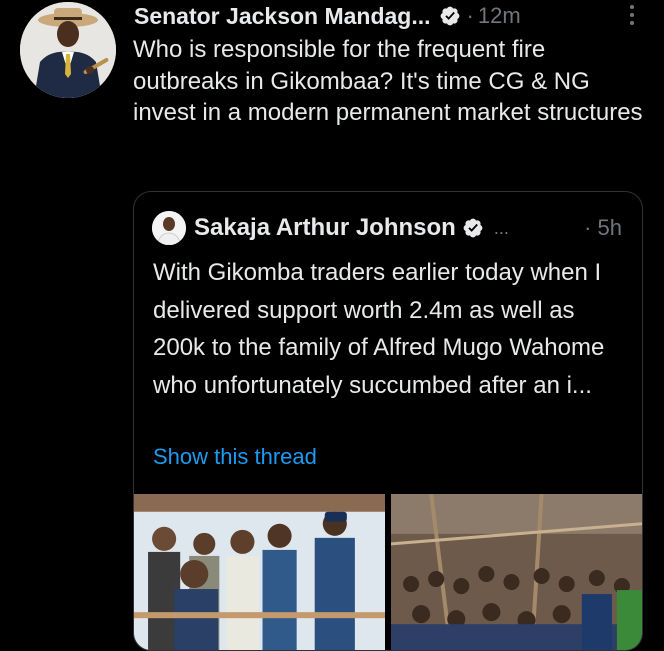 This screenshot has width=664, height=651. I want to click on quoted-author-avatar, so click(169, 228).